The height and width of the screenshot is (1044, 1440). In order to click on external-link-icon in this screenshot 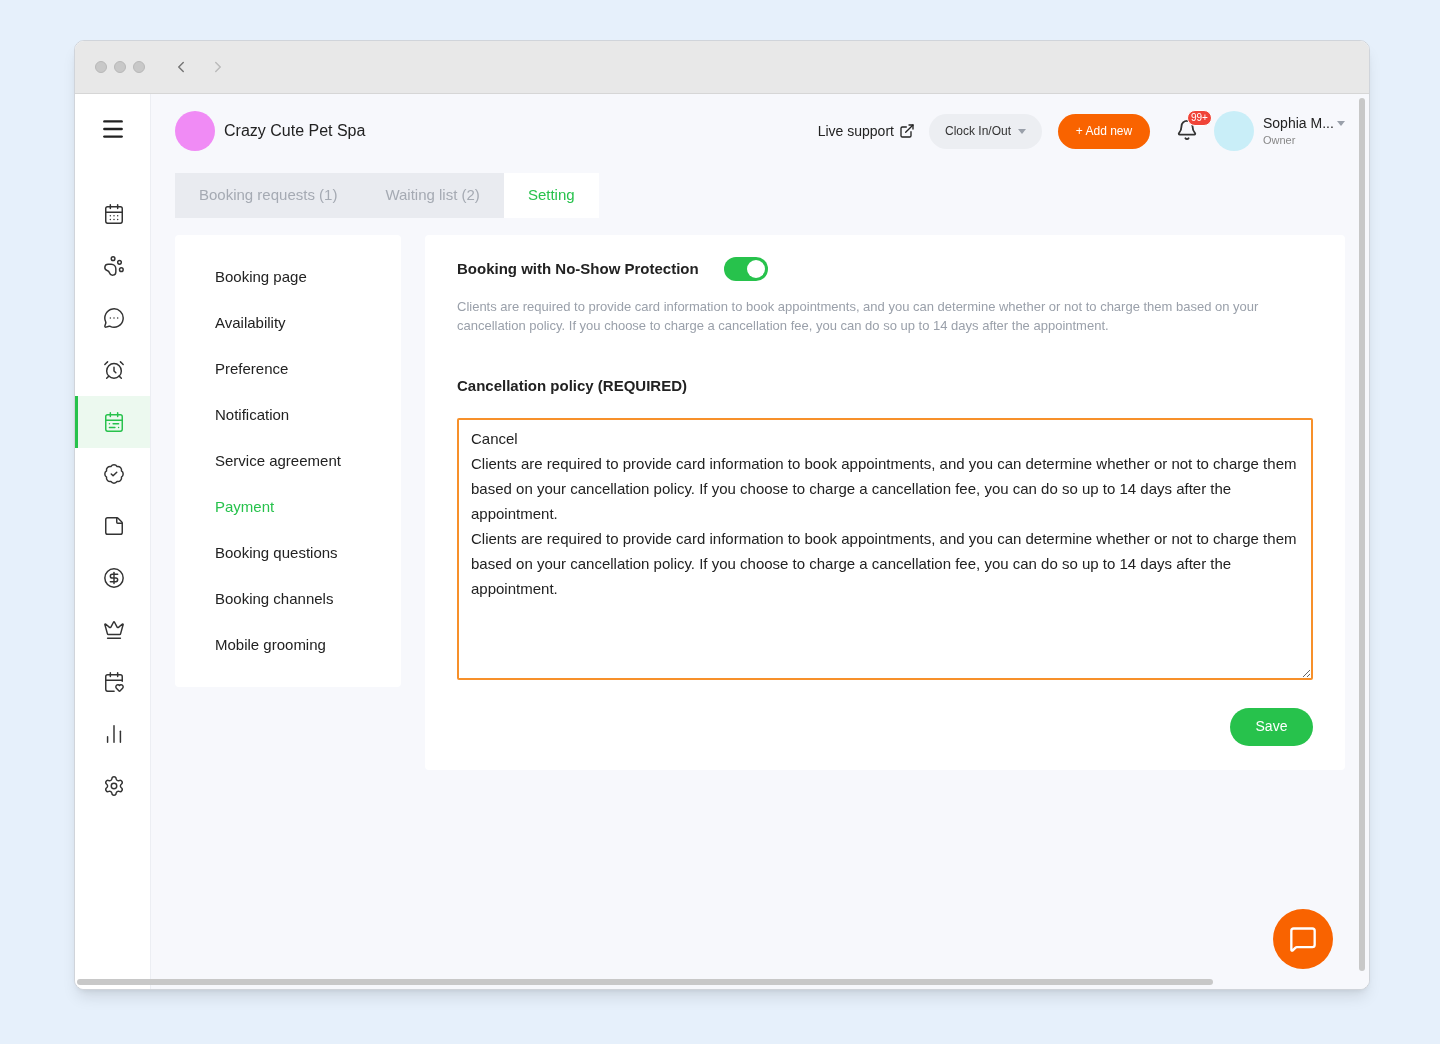, I will do `click(906, 131)`.